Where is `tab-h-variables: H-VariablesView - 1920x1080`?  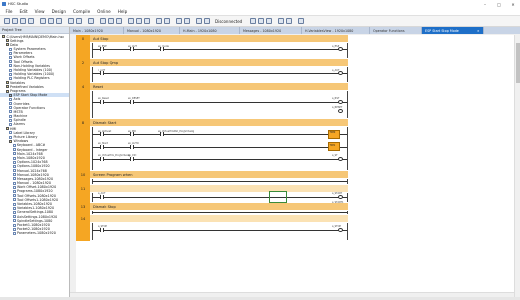
tab-h-variables: H-VariablesView - 1920x1080 is located at coordinates (336, 30).